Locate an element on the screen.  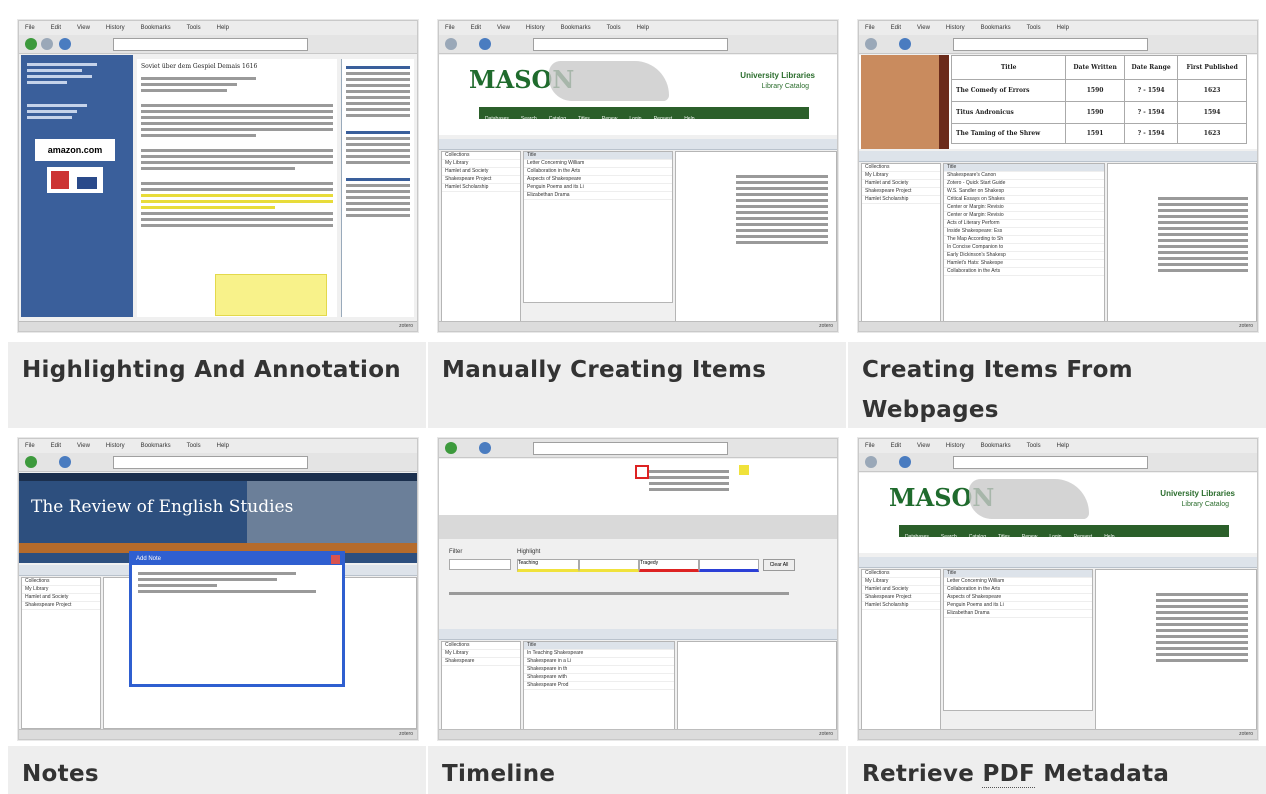
highlight-teaching: Teaching is located at coordinates (548, 565).